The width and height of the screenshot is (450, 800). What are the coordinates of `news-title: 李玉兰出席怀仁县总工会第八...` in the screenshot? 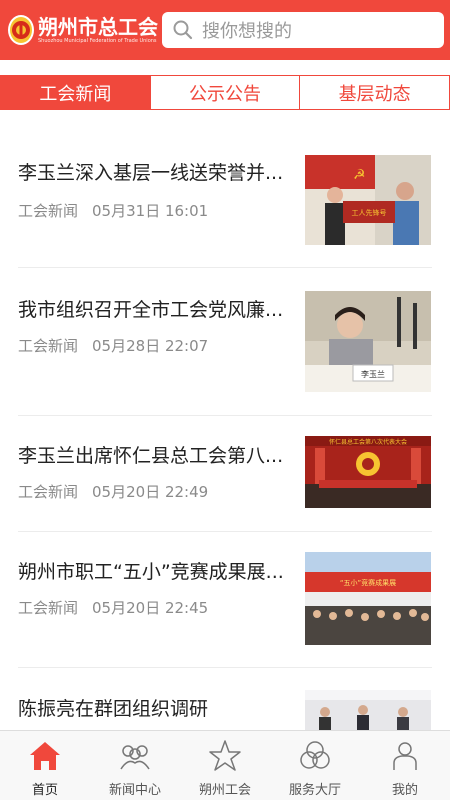 It's located at (151, 456).